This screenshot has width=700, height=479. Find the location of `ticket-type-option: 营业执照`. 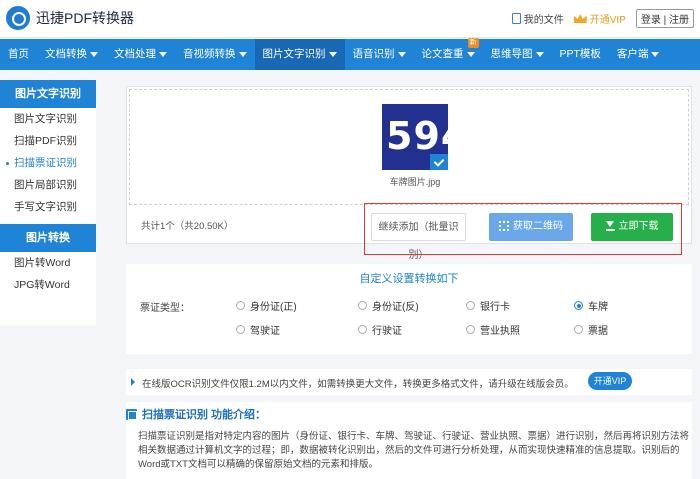

ticket-type-option: 营业执照 is located at coordinates (493, 329).